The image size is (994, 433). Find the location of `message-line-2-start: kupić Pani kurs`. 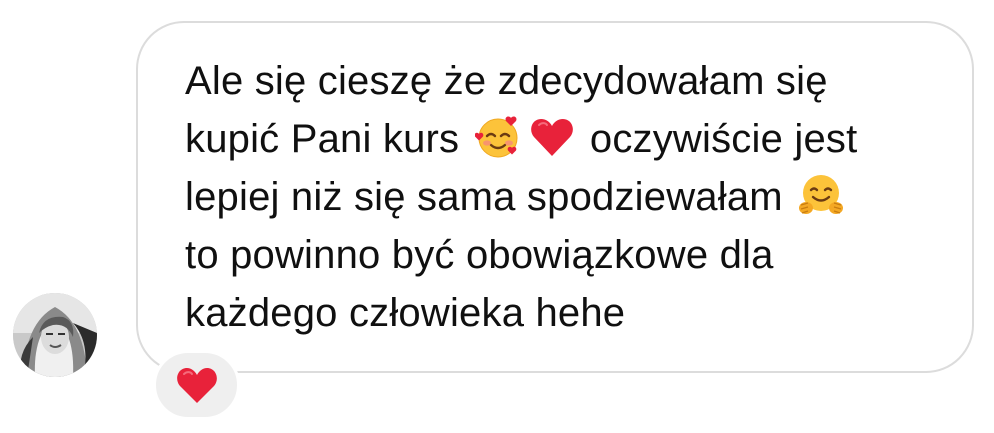

message-line-2-start: kupić Pani kurs is located at coordinates (322, 139).